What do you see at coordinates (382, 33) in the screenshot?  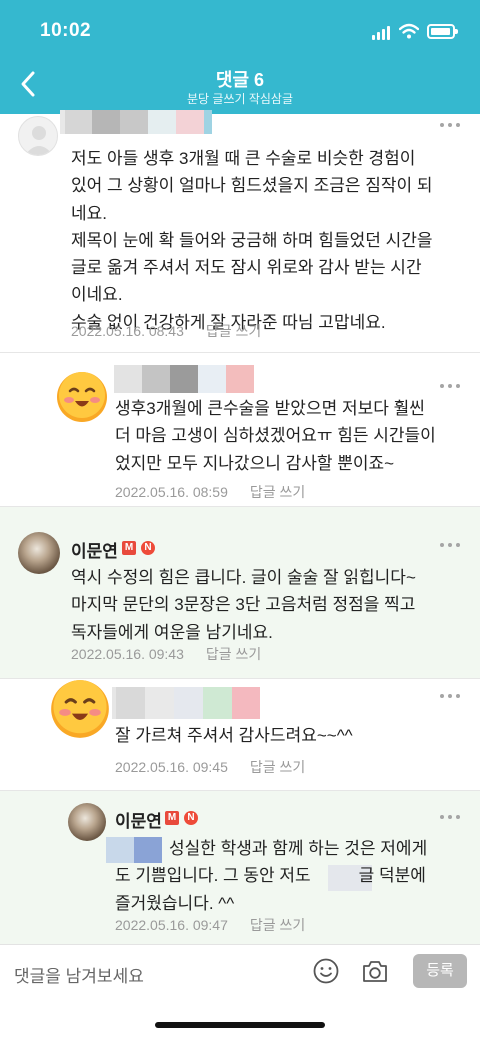 I see `signal-icon` at bounding box center [382, 33].